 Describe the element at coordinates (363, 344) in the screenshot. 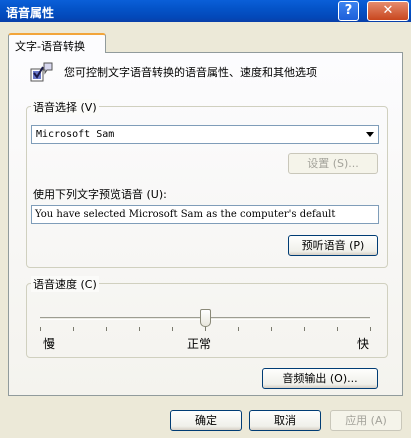

I see `rate-fast-label: 快` at that location.